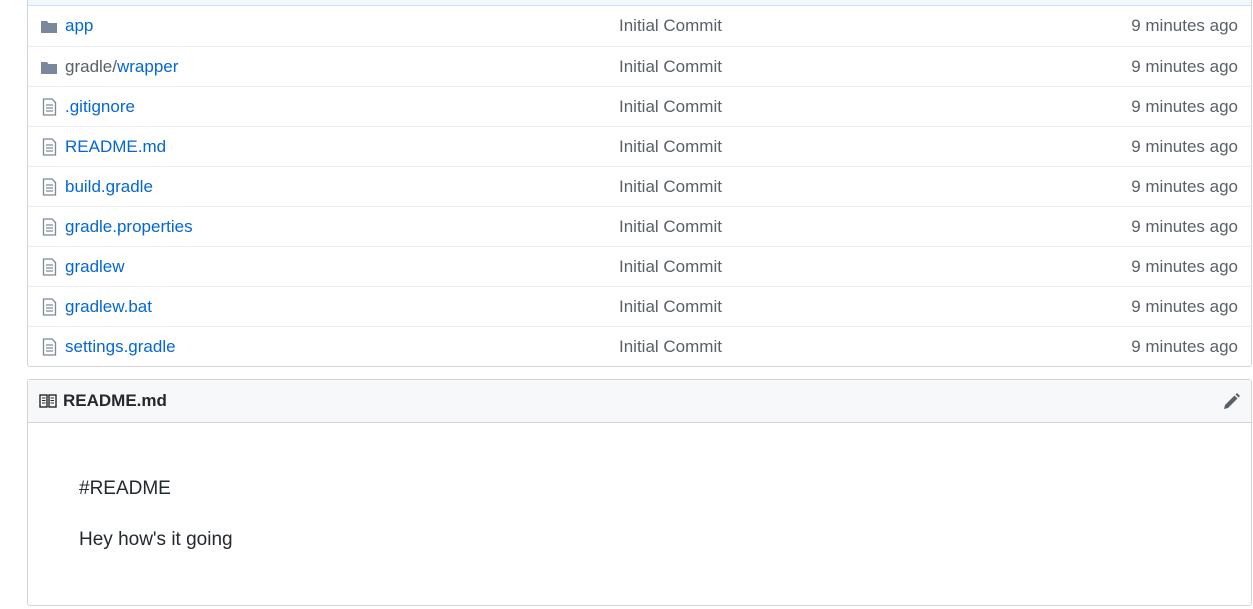  I want to click on file-name-link: build.gradle, so click(109, 187).